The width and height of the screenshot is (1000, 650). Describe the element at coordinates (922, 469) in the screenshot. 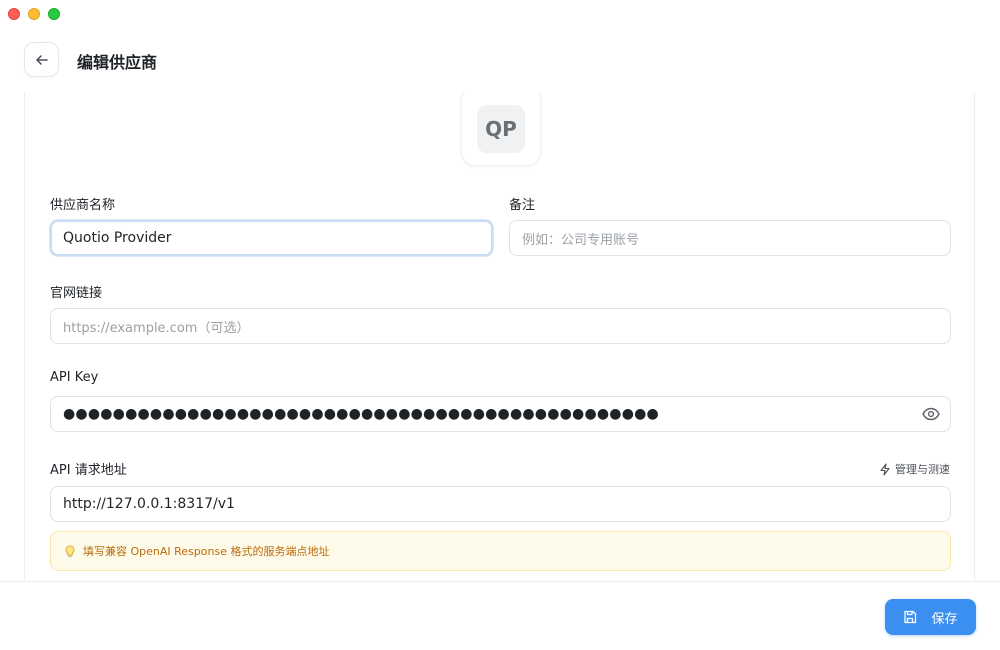

I see `manage-speedtest-label: 管理与测速` at that location.